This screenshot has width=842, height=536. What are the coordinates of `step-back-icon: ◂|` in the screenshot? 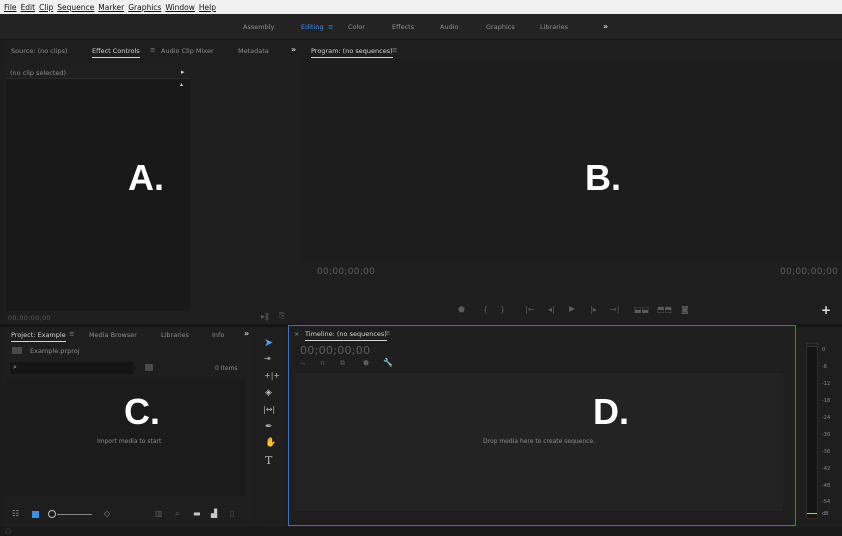 It's located at (551, 310).